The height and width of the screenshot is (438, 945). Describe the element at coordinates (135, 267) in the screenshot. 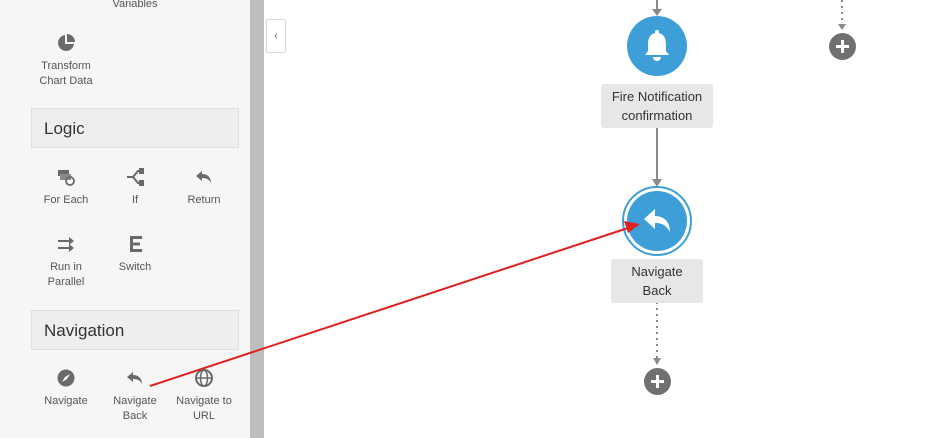

I see `palette-item-label: Switch` at that location.